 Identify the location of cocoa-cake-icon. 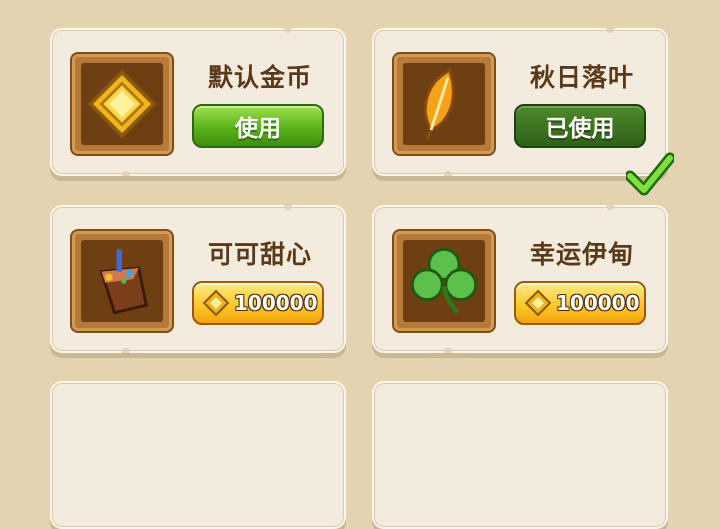
(123, 282).